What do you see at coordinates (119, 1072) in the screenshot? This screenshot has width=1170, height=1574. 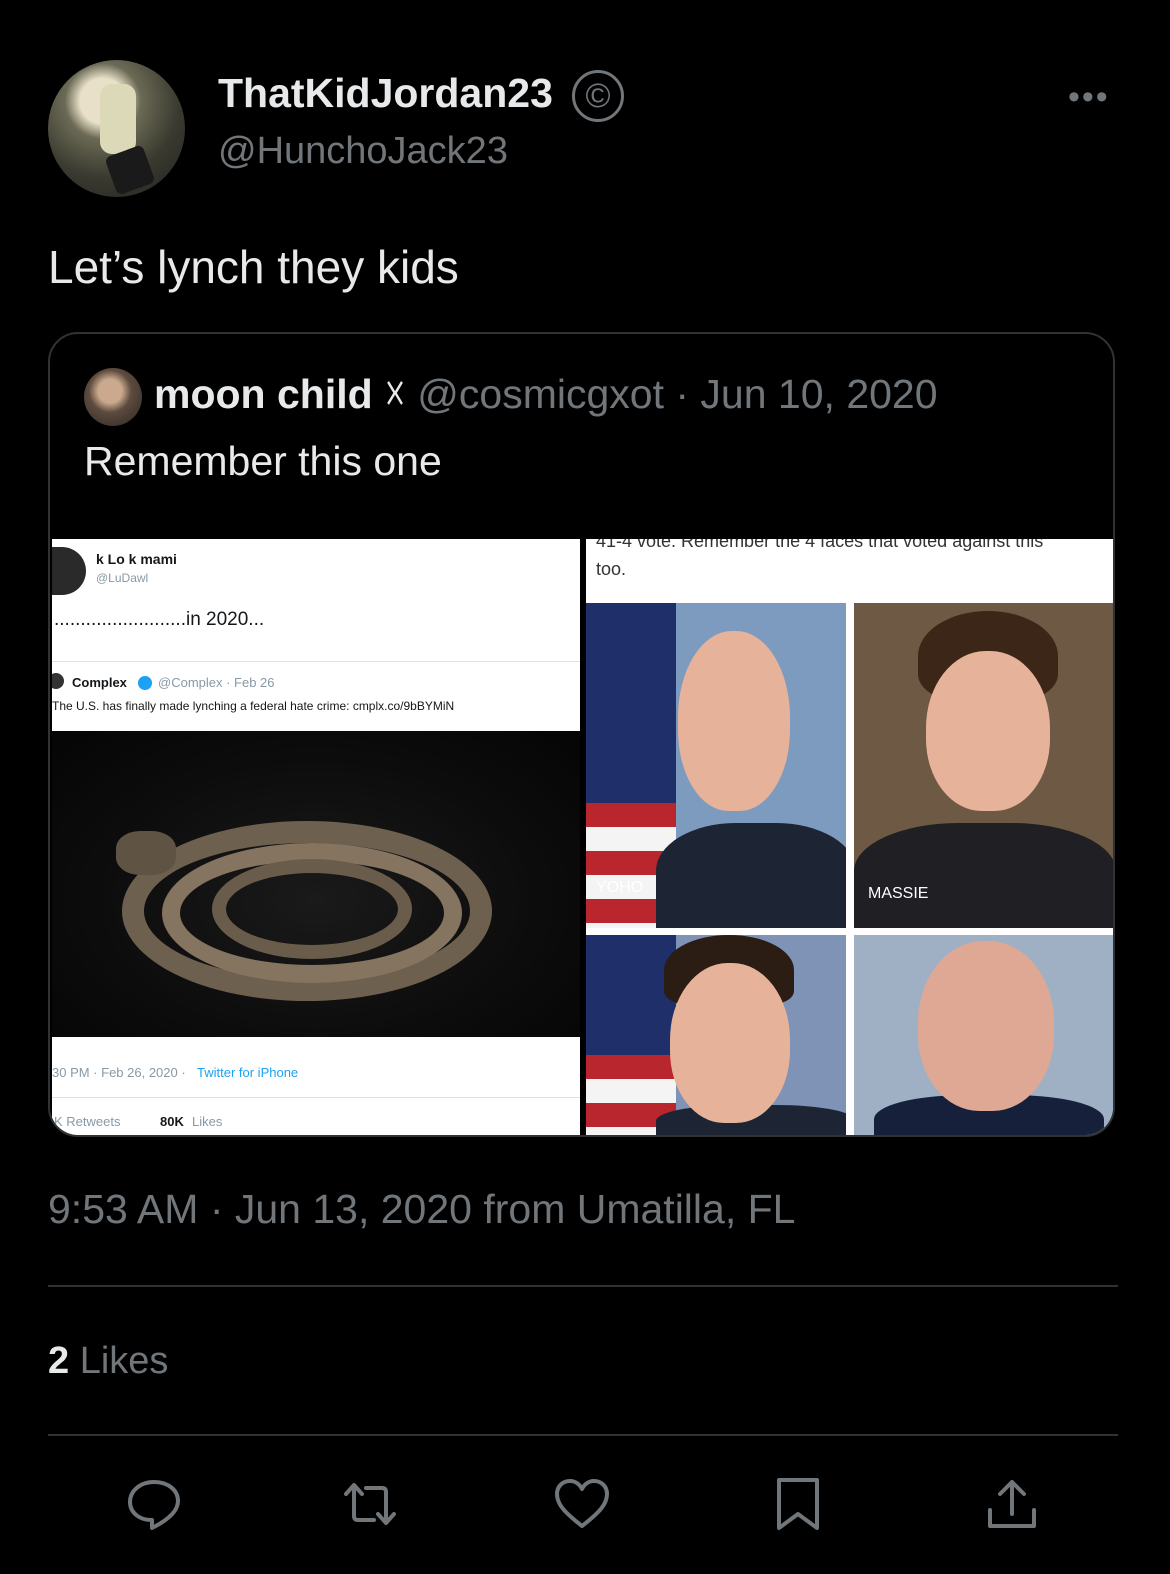 I see `embedded-footer-time: 30 PM · Feb 26, 2020 ·` at bounding box center [119, 1072].